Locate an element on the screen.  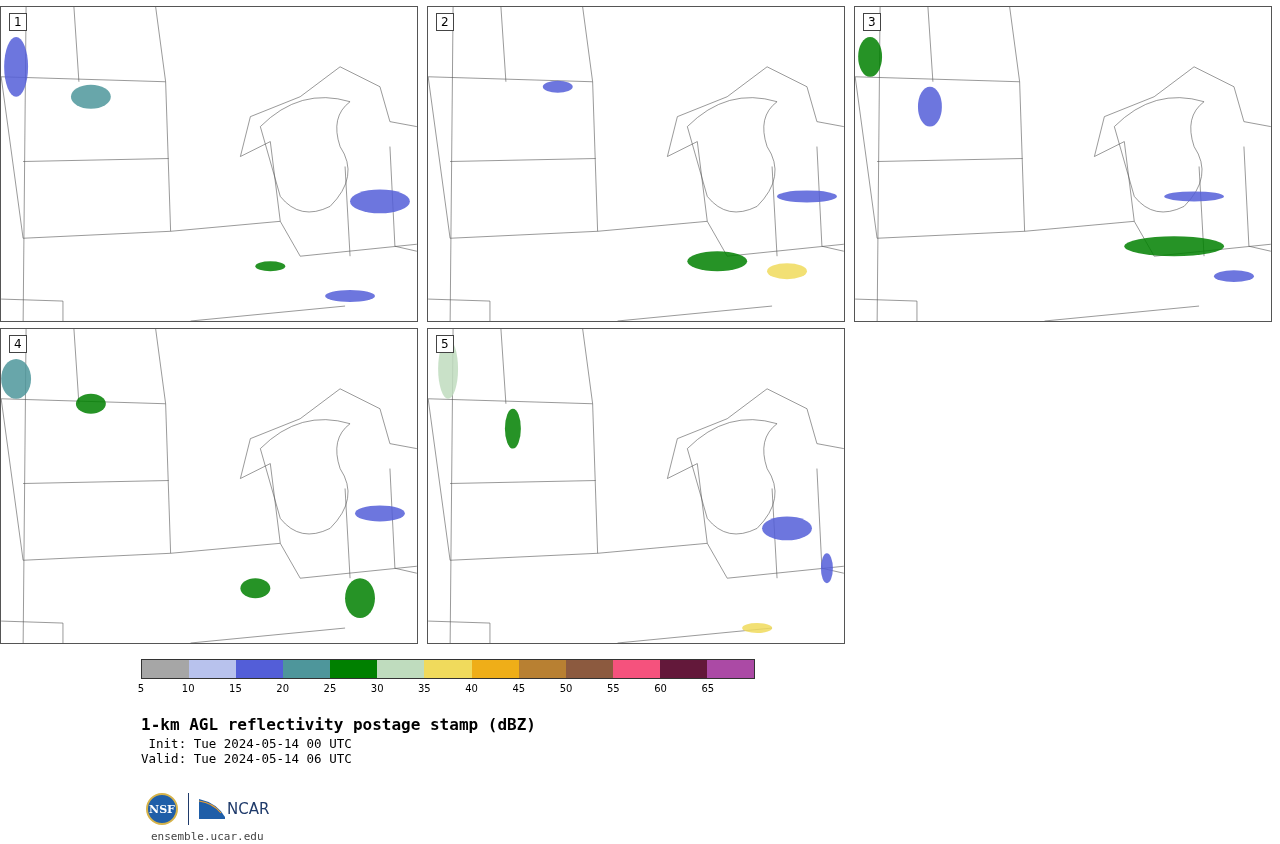
nsf-logo: NSF is located at coordinates (162, 809).